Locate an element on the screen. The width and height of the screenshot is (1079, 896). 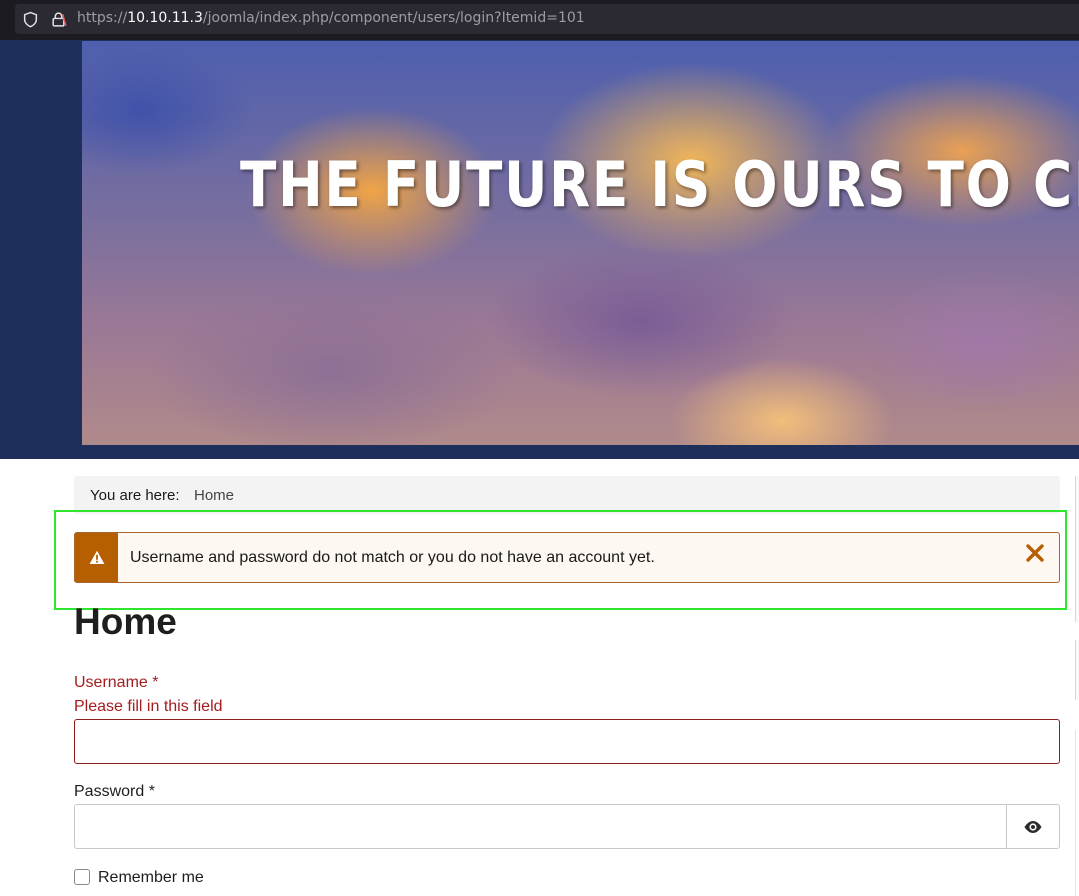
breadcrumb-home: Home is located at coordinates (214, 495).